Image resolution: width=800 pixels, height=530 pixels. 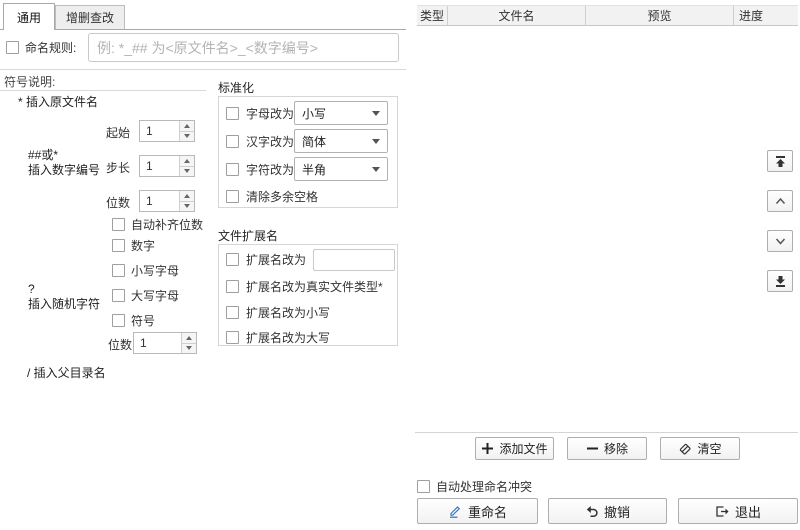 I want to click on random-lowercase-label: 小写字母, so click(x=155, y=271).